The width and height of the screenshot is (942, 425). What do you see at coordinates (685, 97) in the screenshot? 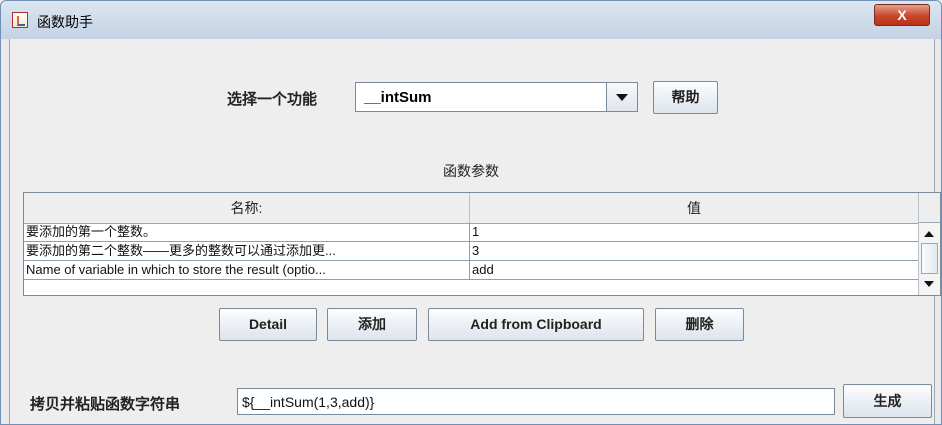
I see `help-button: 帮助` at bounding box center [685, 97].